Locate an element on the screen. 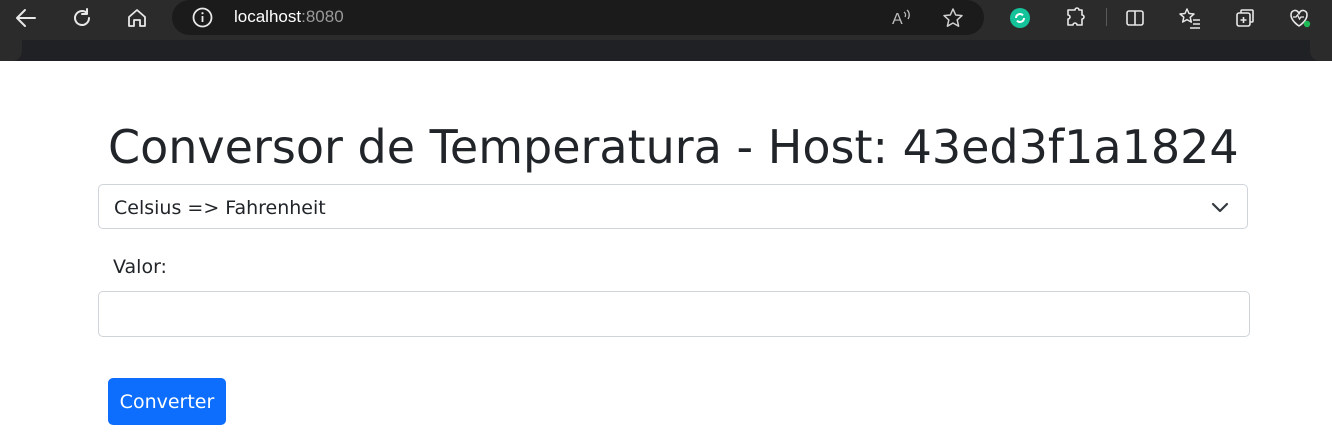  conversion-select-value: Celsius => Fahrenheit is located at coordinates (220, 208).